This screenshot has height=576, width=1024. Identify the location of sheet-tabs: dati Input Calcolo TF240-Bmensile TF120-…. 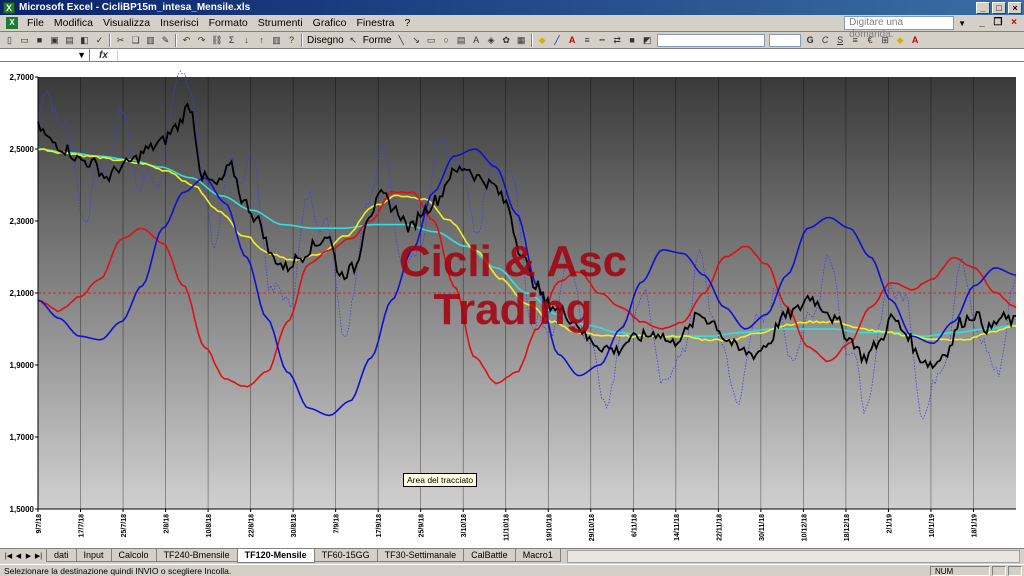
(303, 556).